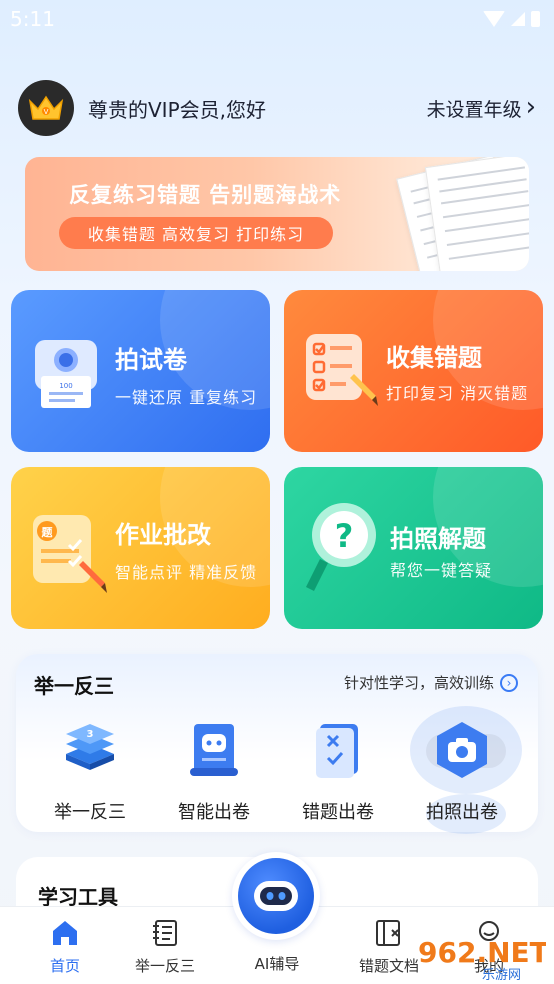 This screenshot has width=554, height=984. Describe the element at coordinates (434, 358) in the screenshot. I see `card-title: 收集错题` at that location.